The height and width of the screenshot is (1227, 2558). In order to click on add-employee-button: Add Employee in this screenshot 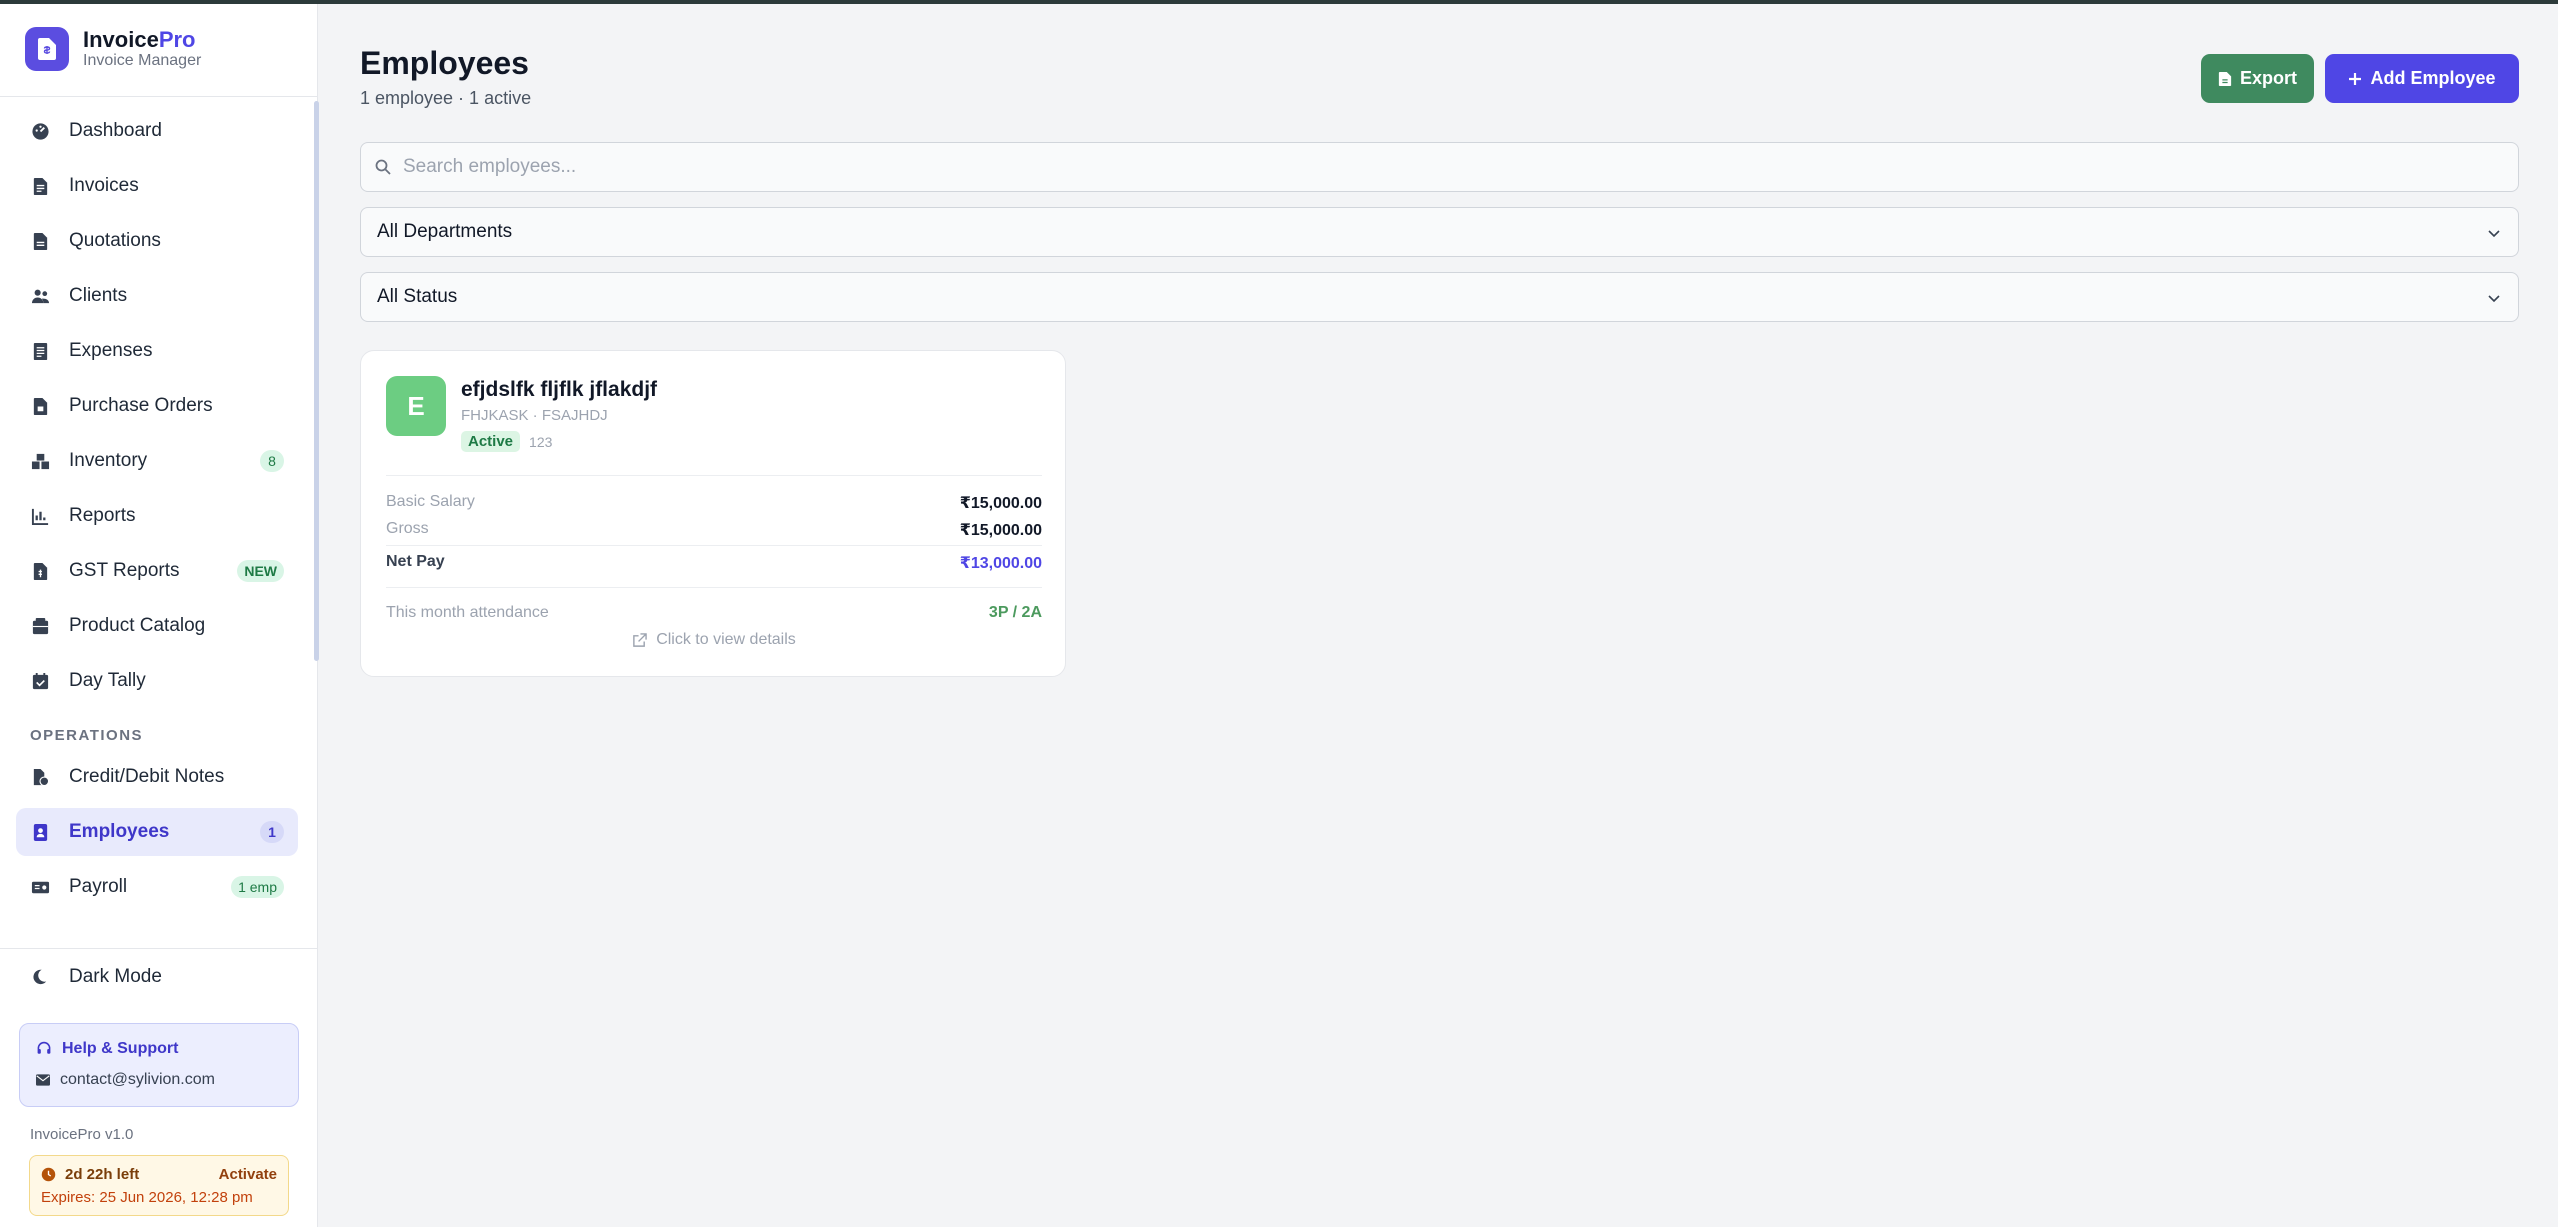, I will do `click(2422, 78)`.